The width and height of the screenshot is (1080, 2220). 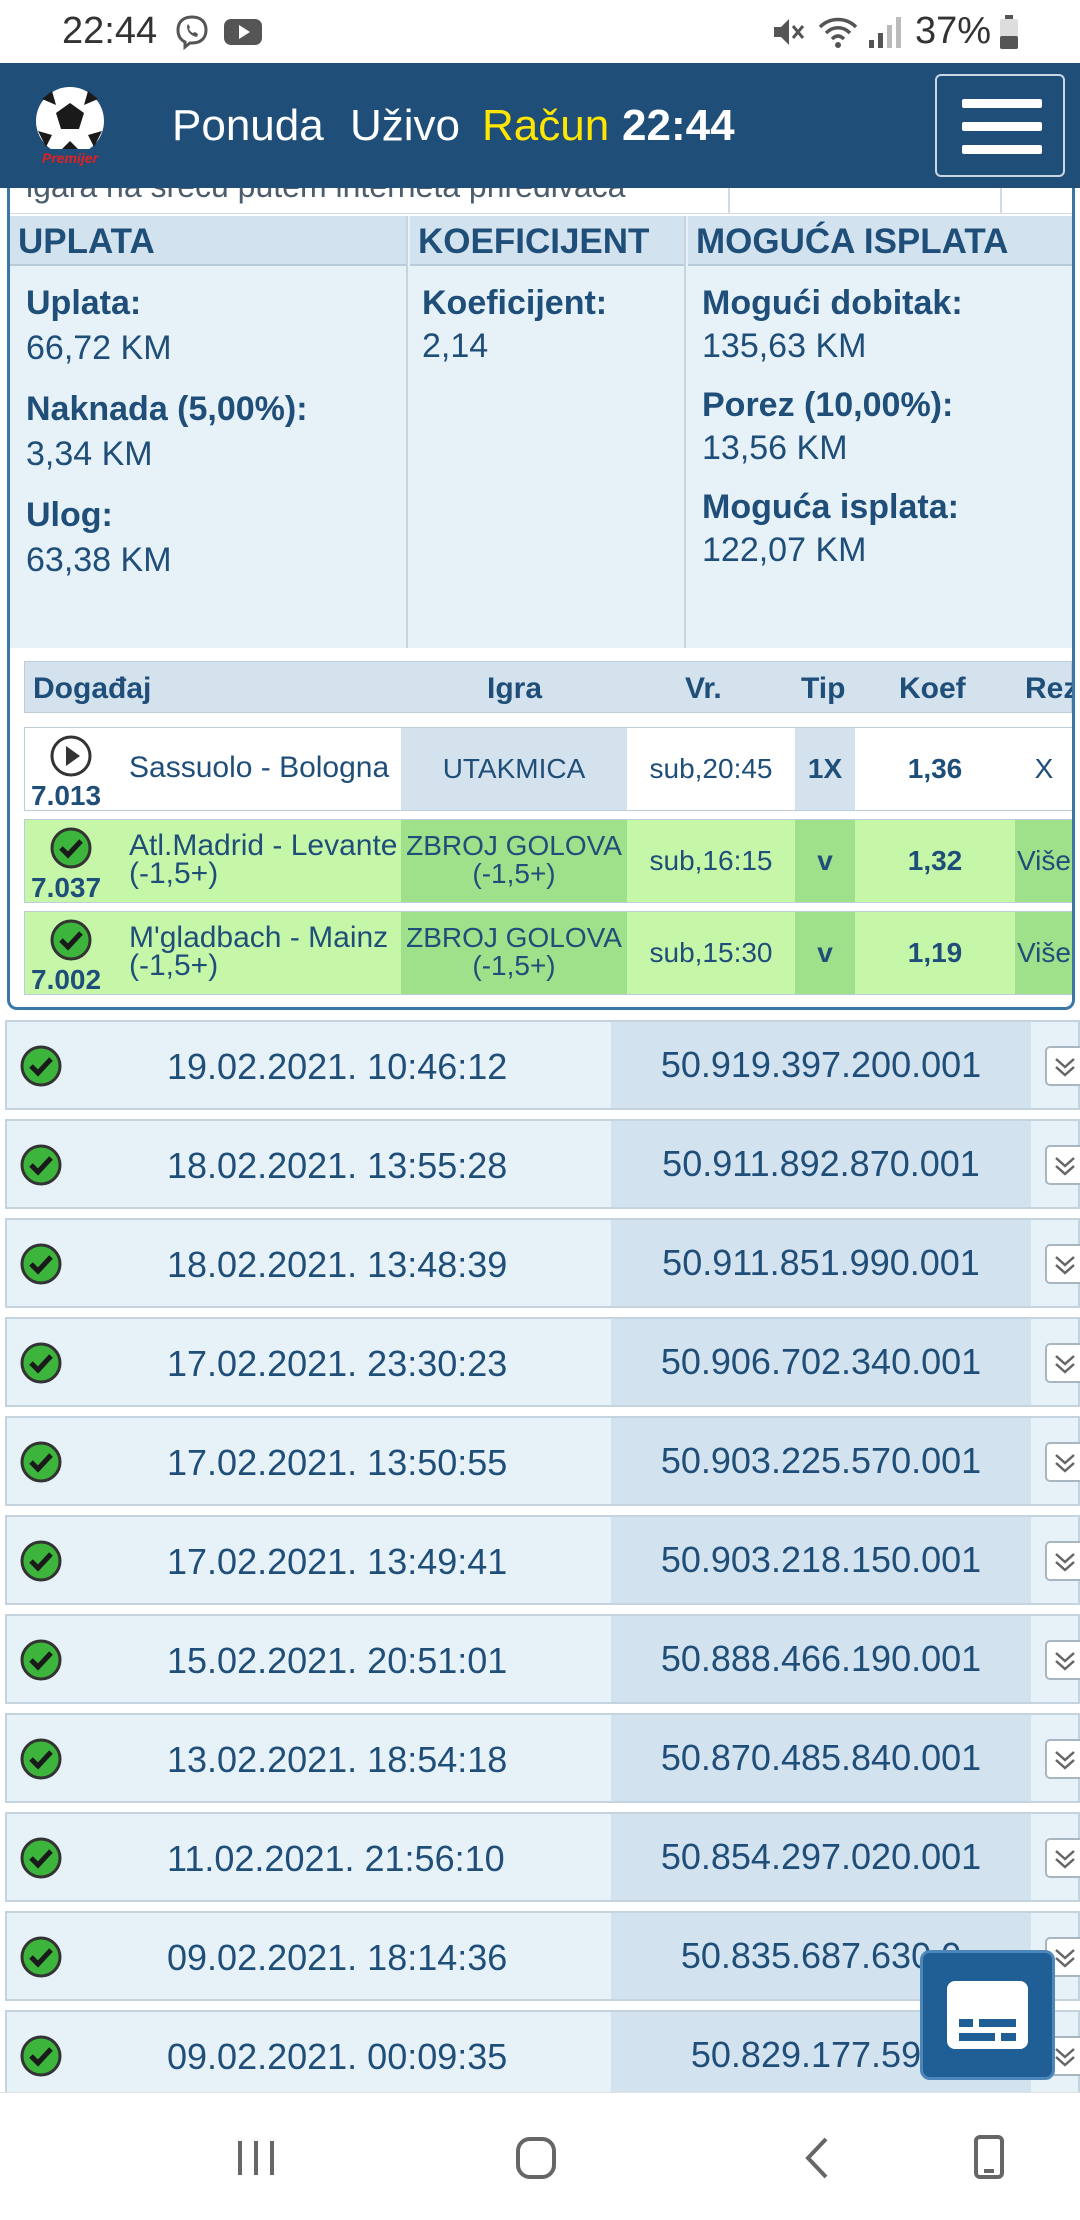 I want to click on back-button, so click(x=818, y=2158).